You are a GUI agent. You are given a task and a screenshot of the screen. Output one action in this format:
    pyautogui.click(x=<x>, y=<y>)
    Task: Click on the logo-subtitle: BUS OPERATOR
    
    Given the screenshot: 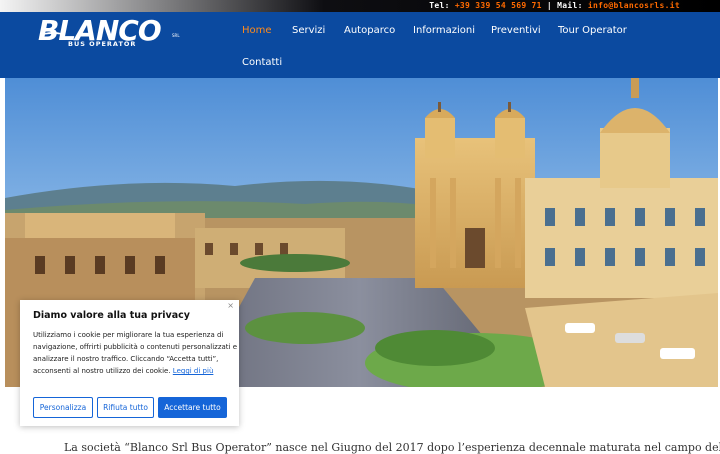 What is the action you would take?
    pyautogui.click(x=102, y=44)
    